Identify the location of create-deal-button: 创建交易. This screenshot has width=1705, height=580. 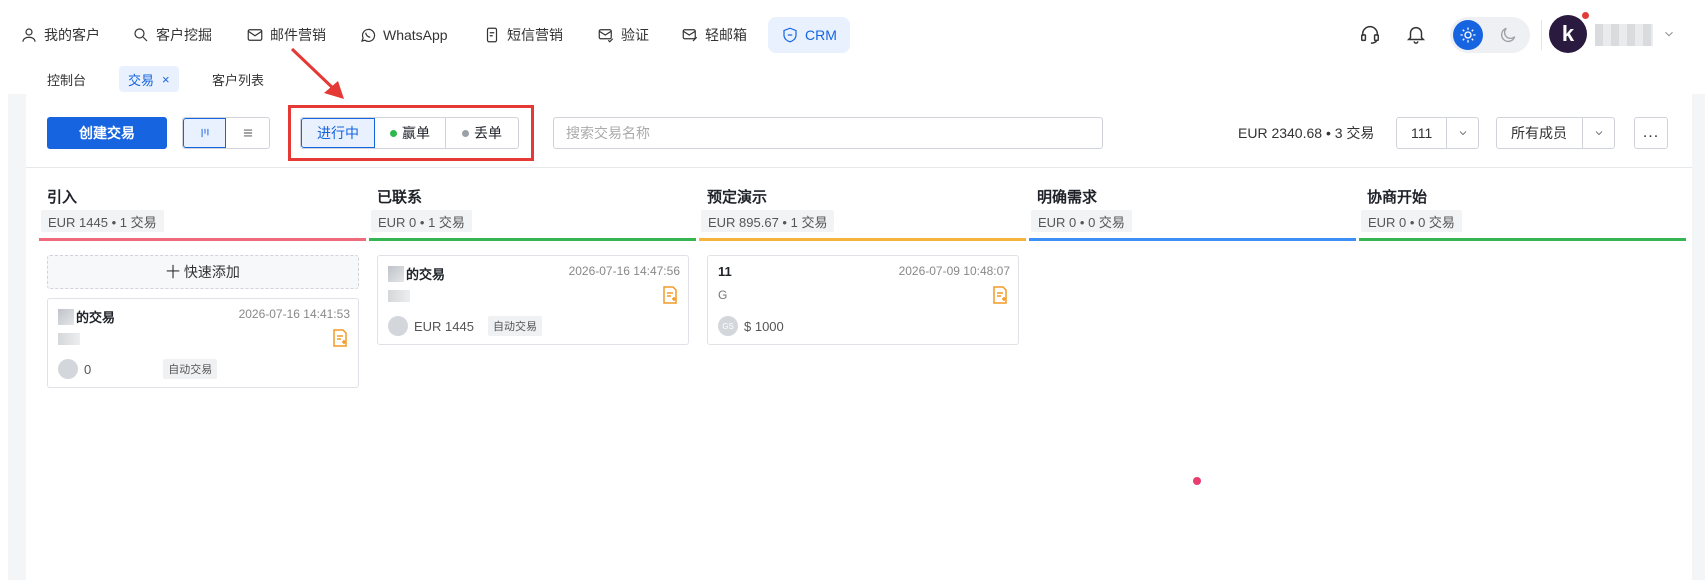
(107, 133).